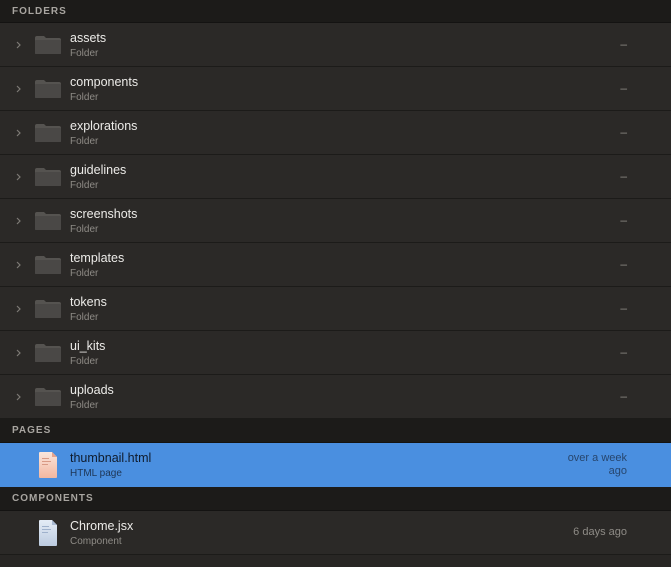  Describe the element at coordinates (335, 397) in the screenshot. I see `folder-row-uploads: uploads Folder –` at that location.